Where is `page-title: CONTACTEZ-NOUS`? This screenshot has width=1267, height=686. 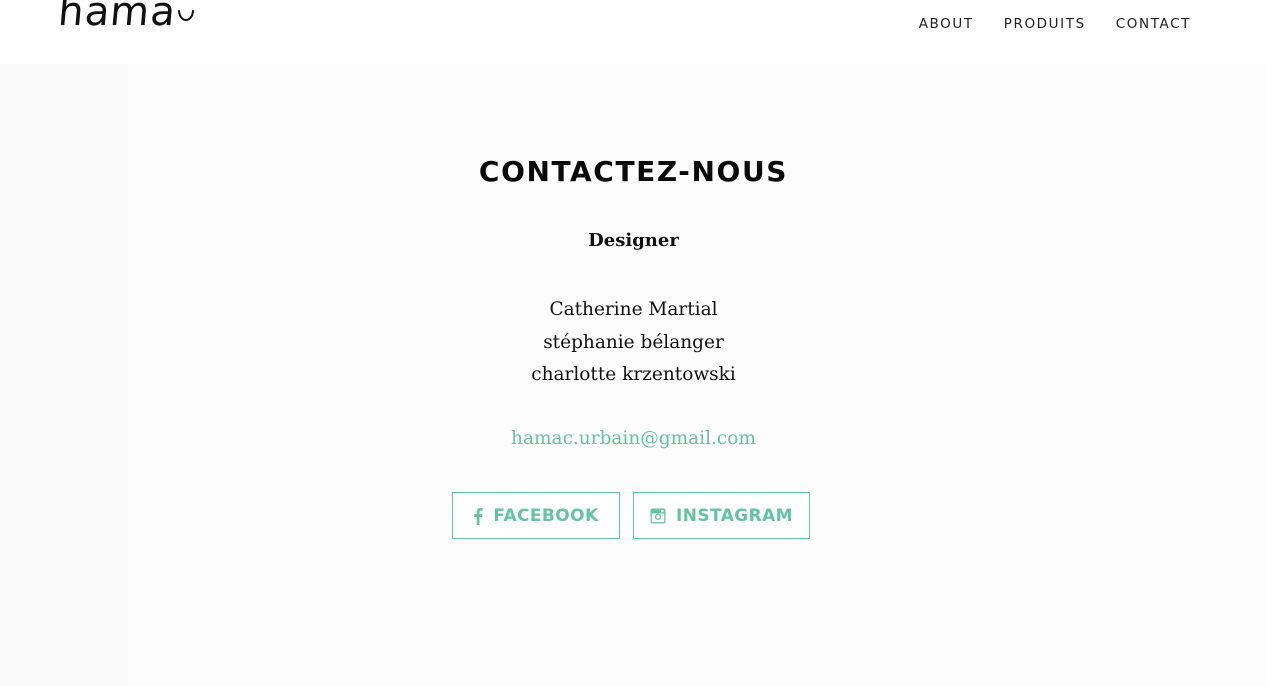
page-title: CONTACTEZ-NOUS is located at coordinates (633, 171).